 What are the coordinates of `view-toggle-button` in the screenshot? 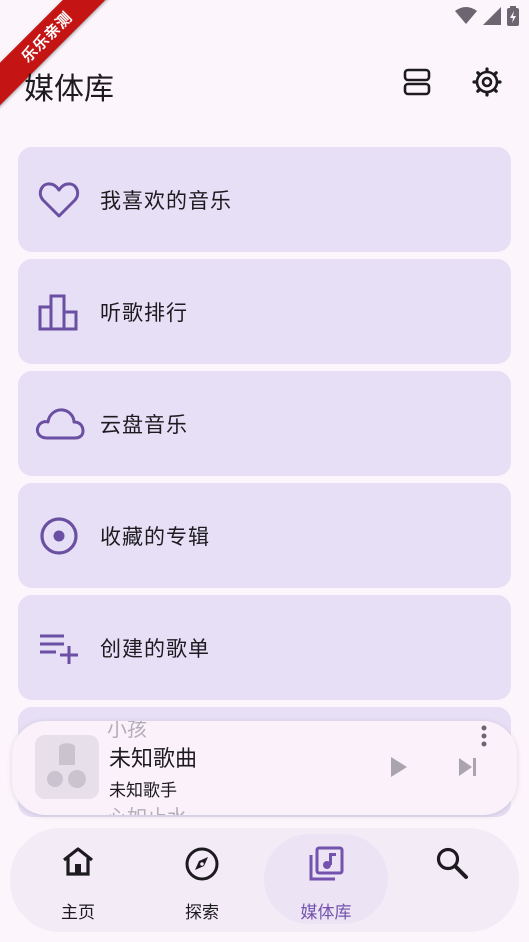 It's located at (417, 84).